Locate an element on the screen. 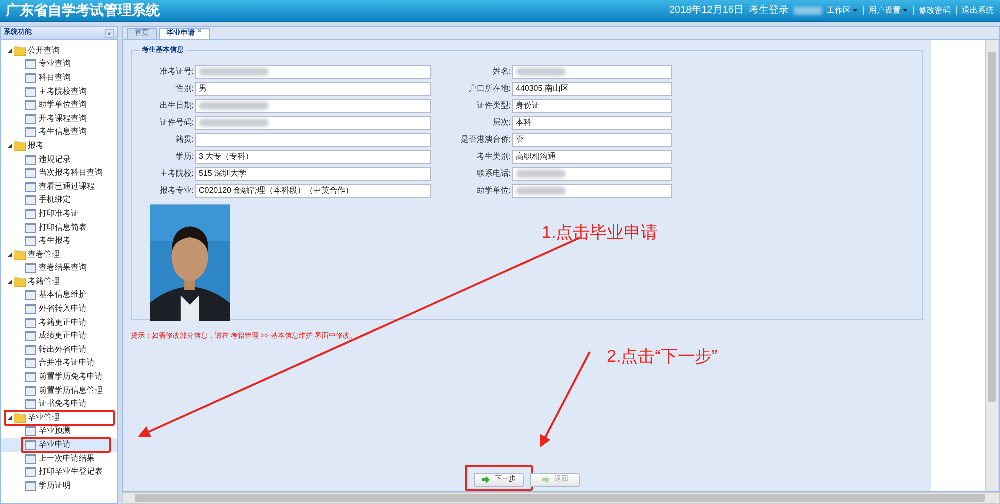  vertical-scrollbar is located at coordinates (991, 265).